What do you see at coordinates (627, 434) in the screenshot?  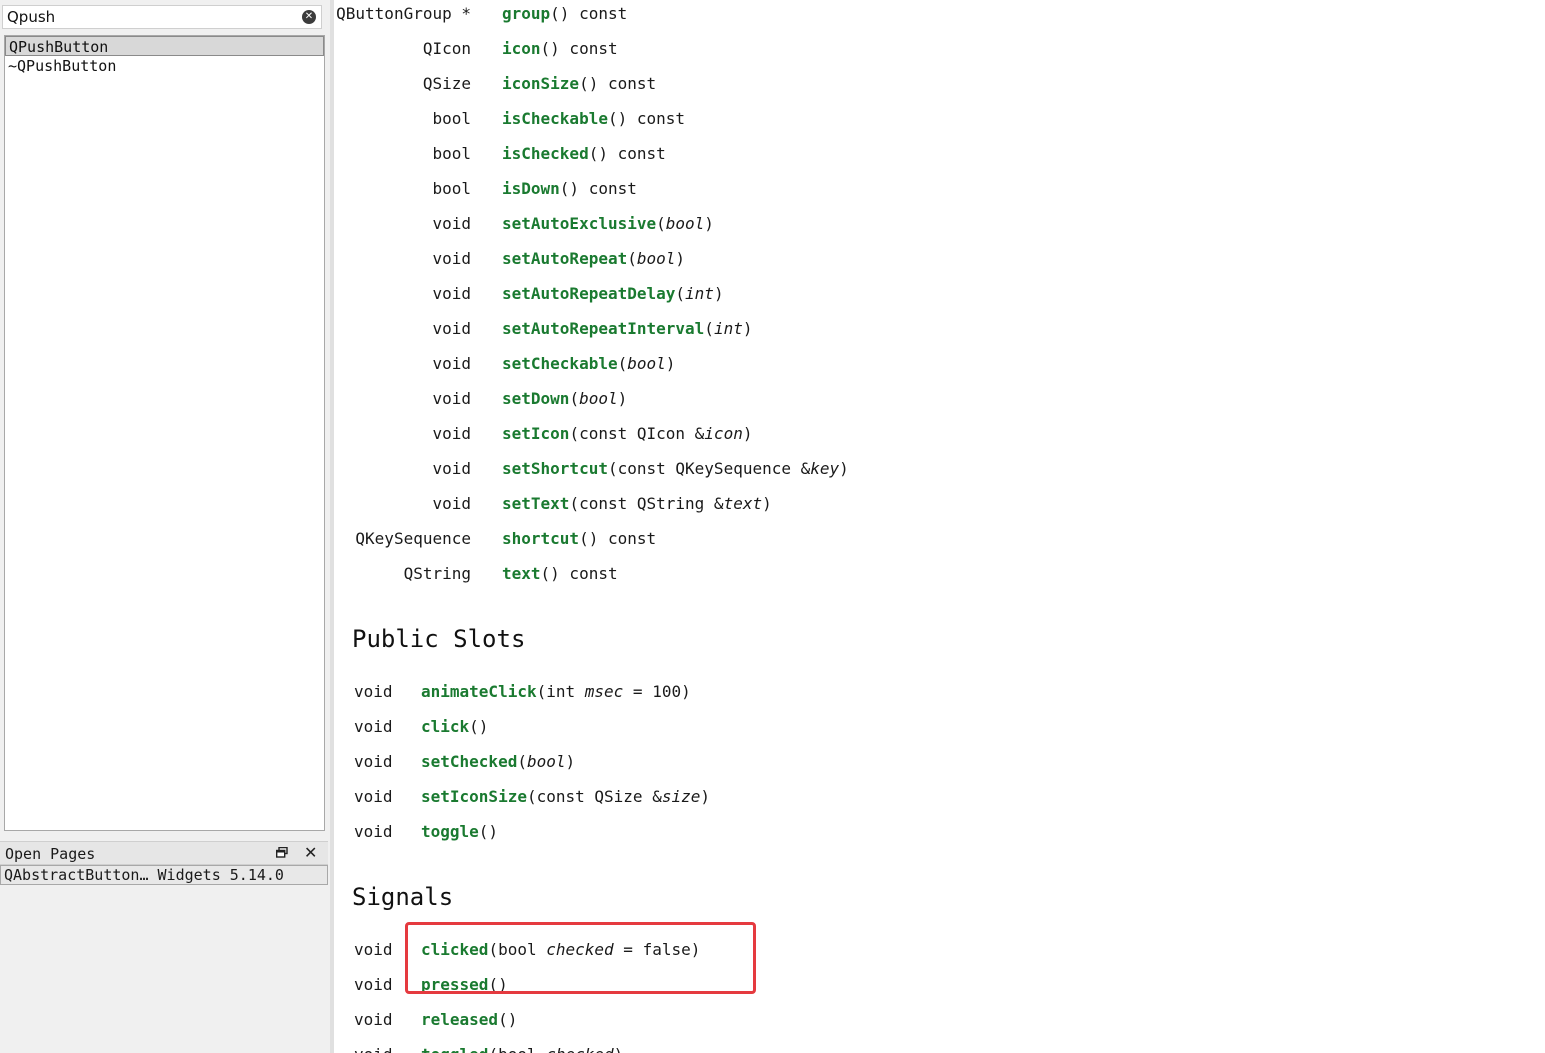 I see `signature: setIcon(const QIcon &icon)` at bounding box center [627, 434].